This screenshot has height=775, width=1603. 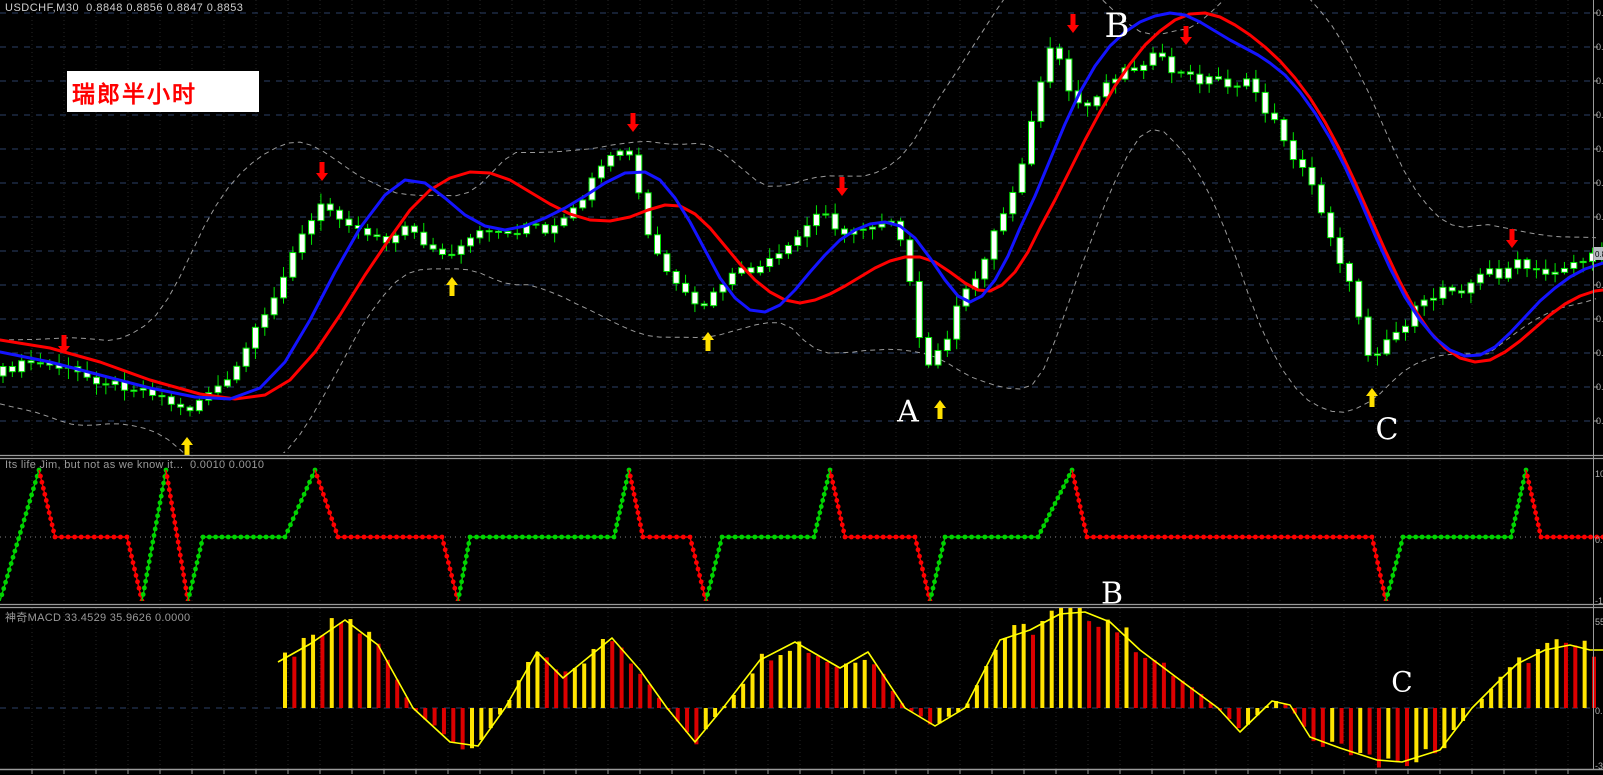 What do you see at coordinates (98, 618) in the screenshot?
I see `indicator2-title: 神奇MACD 33.4529 35.9626 0.0000` at bounding box center [98, 618].